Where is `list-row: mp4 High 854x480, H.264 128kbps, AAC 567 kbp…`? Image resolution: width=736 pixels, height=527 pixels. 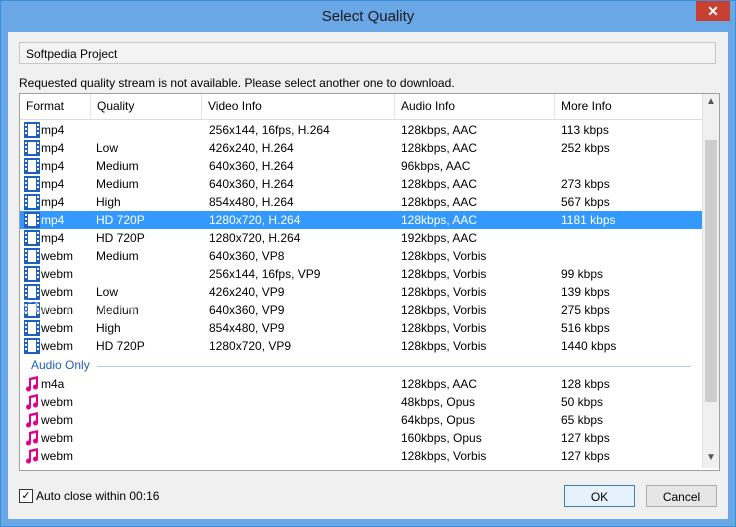
list-row: mp4 High 854x480, H.264 128kbps, AAC 567 kbp… is located at coordinates (361, 202).